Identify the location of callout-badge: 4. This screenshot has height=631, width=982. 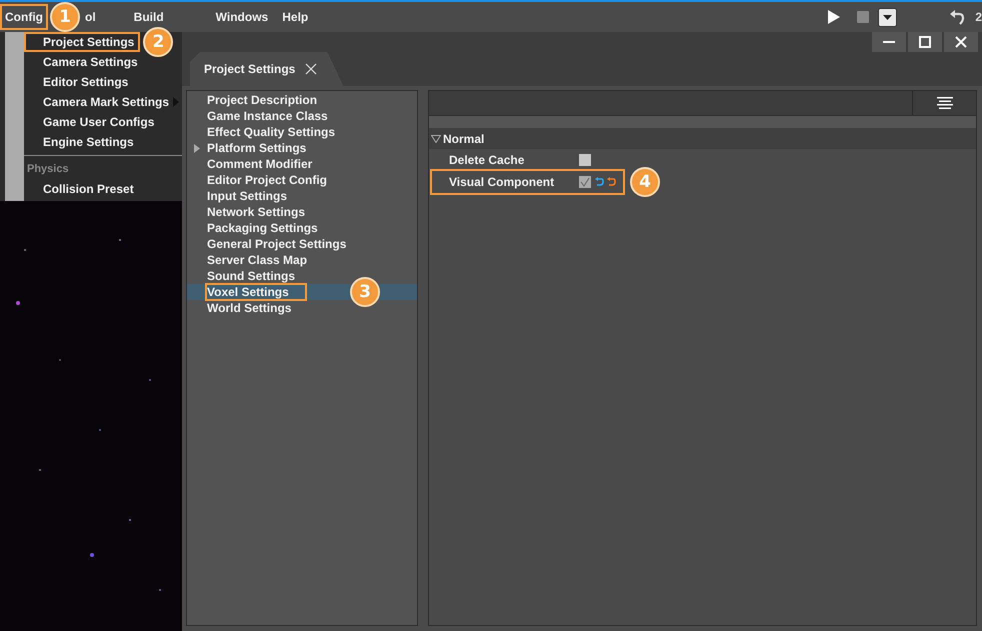
(645, 182).